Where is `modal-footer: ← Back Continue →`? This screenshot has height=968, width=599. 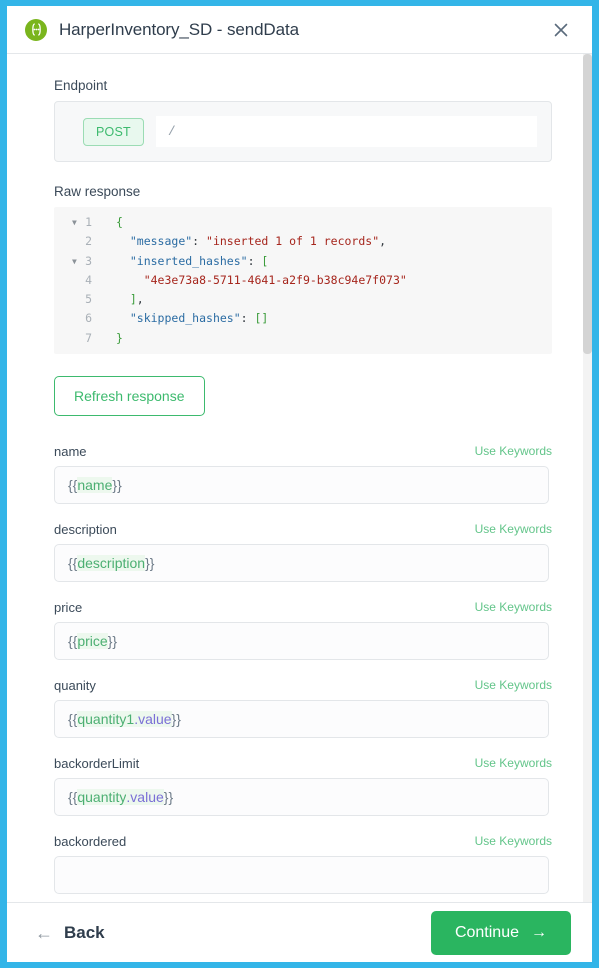 modal-footer: ← Back Continue → is located at coordinates (299, 932).